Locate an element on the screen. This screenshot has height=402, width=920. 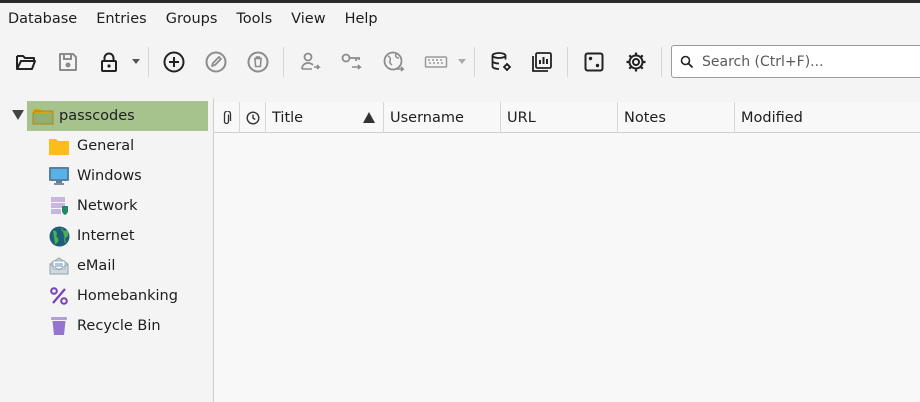
menu-database: Database is located at coordinates (42, 19).